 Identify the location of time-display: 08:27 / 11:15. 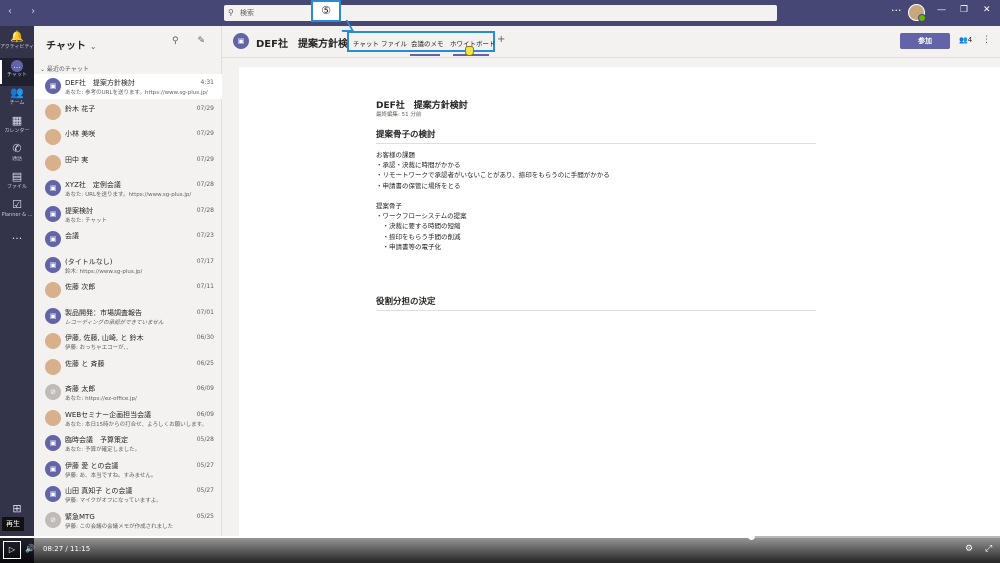
(66, 549).